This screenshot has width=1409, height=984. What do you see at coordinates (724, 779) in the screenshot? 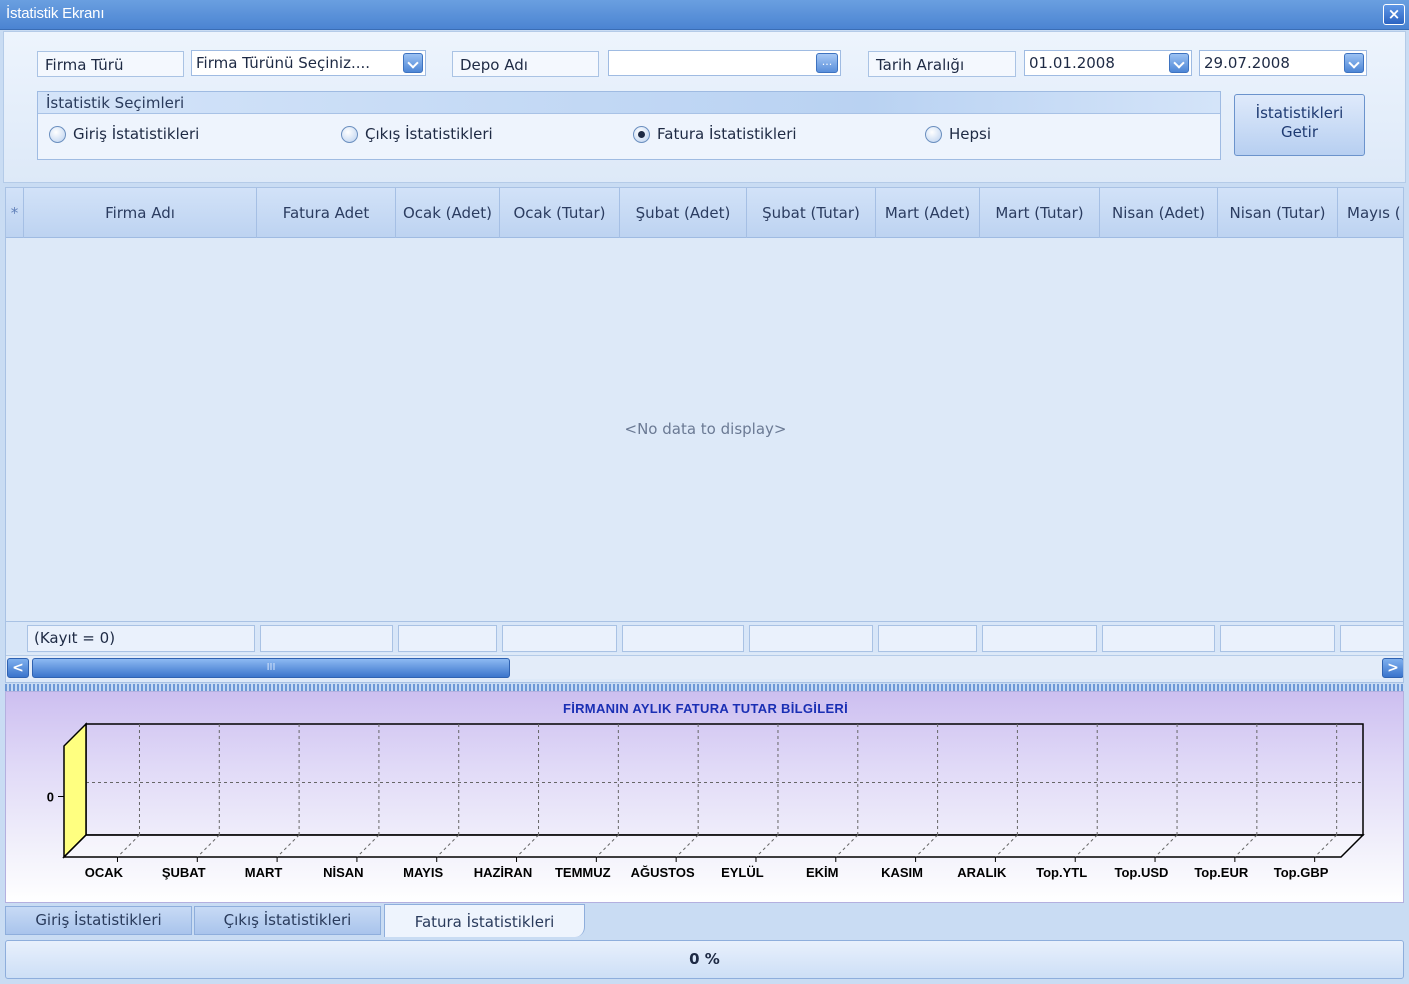
I see `chart-back-wall` at bounding box center [724, 779].